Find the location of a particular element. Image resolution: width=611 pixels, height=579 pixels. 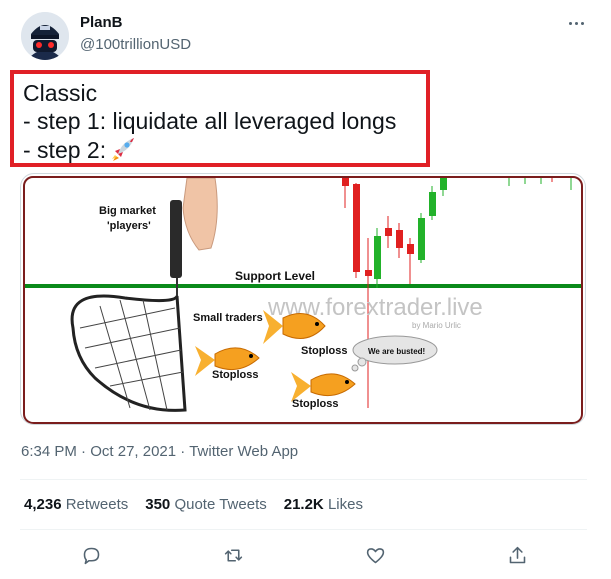

reply-icon is located at coordinates (91, 555).